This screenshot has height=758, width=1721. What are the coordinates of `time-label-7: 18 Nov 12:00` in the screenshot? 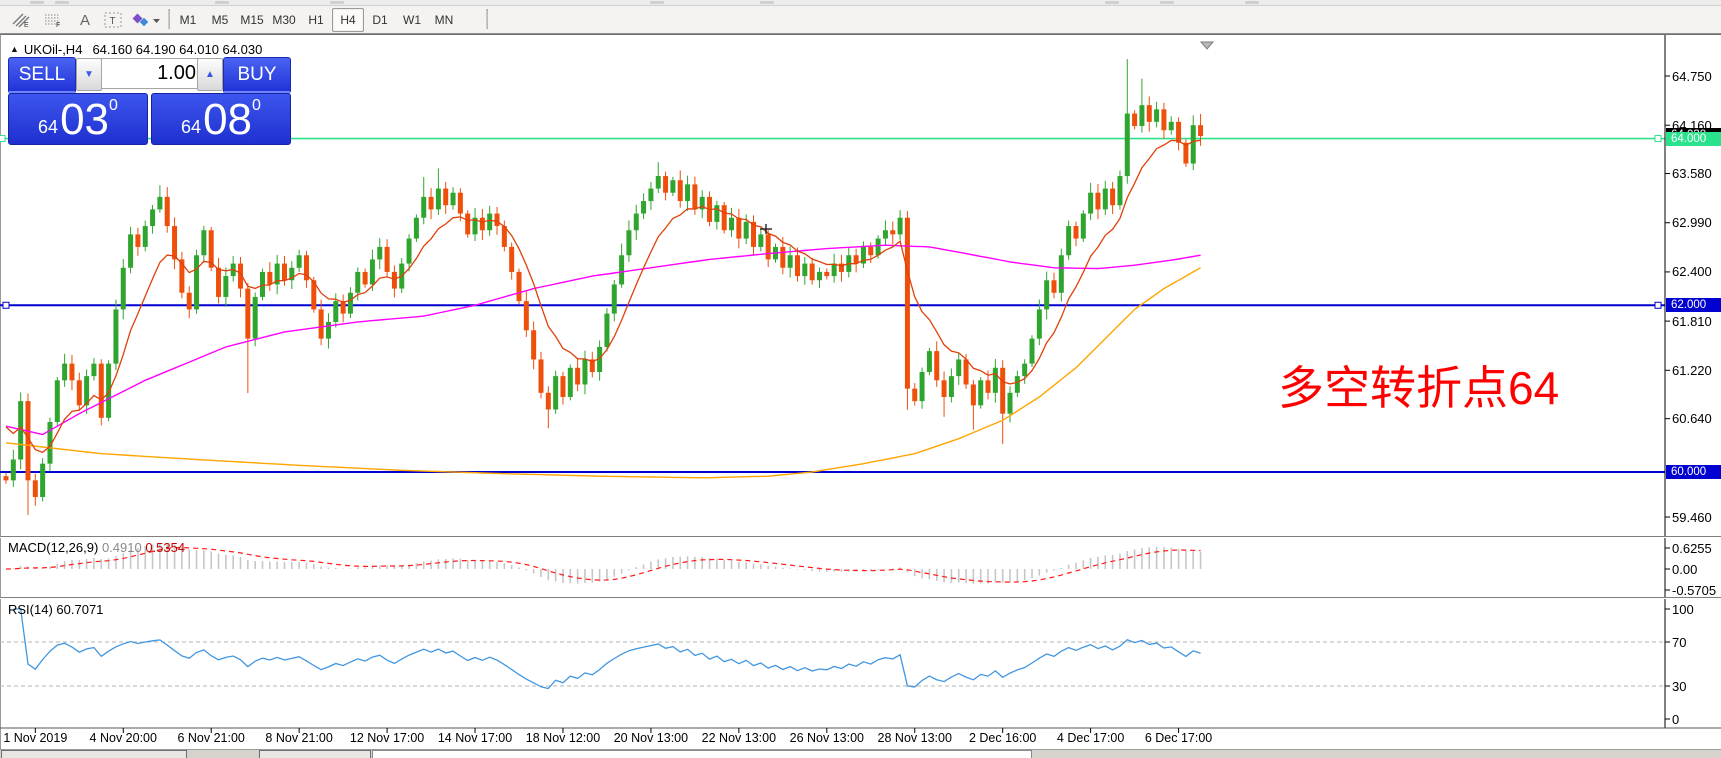 It's located at (563, 738).